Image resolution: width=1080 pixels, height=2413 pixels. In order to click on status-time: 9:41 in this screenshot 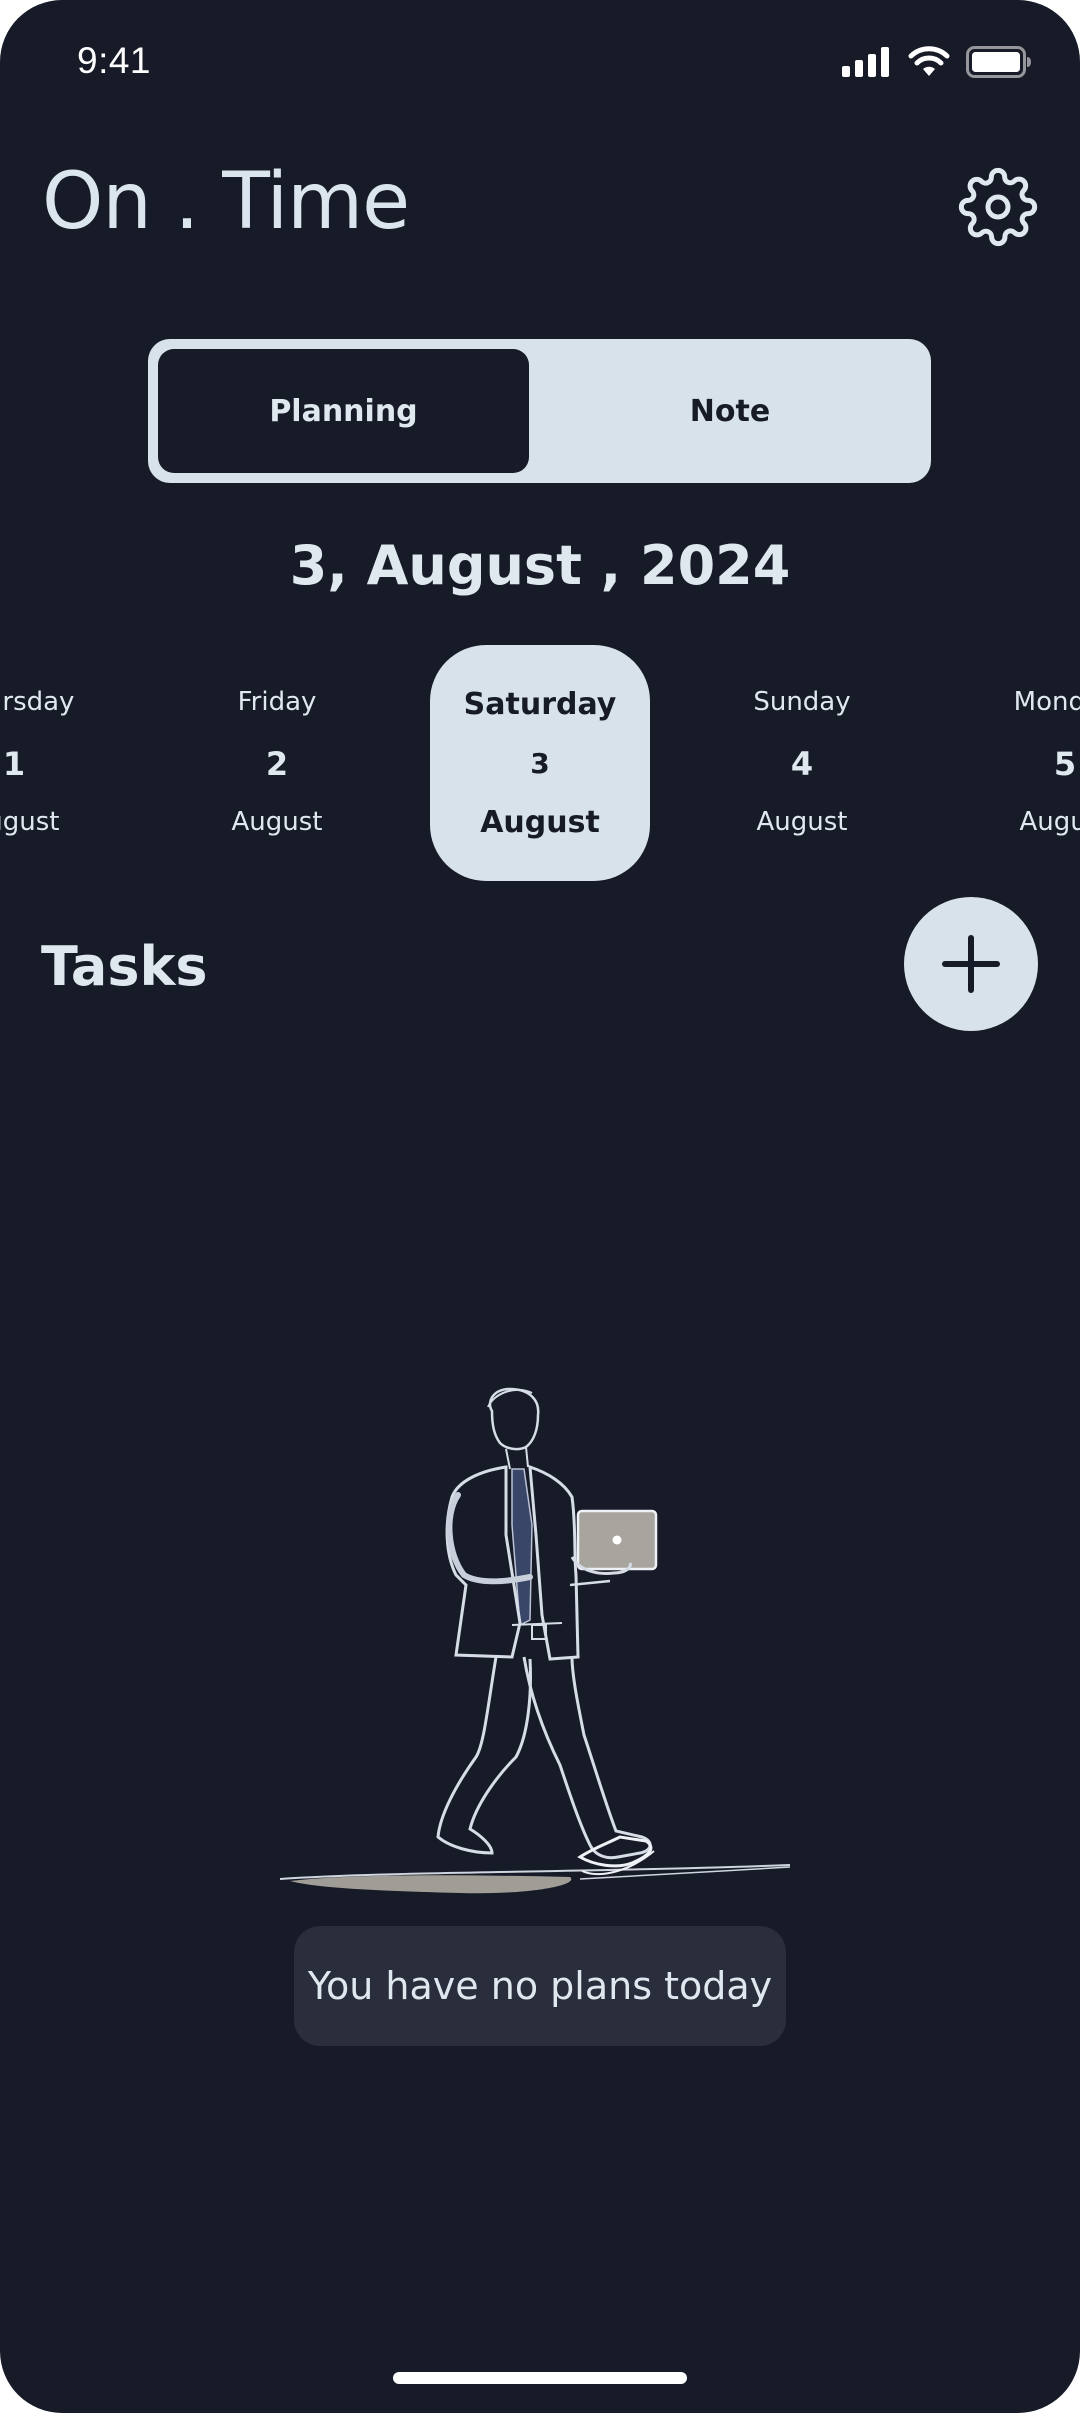, I will do `click(114, 60)`.